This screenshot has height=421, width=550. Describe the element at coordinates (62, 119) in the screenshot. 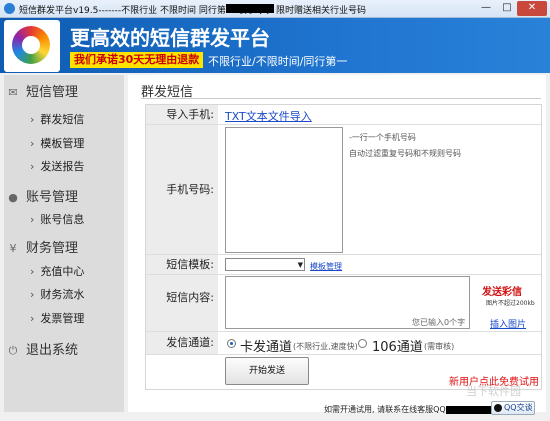

I see `sidebar-item-label: 群发短信` at that location.